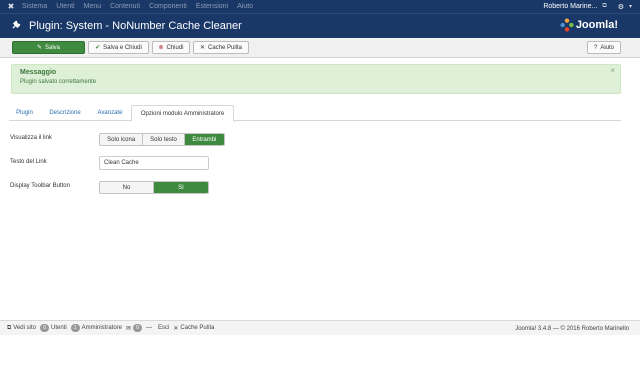 This screenshot has width=640, height=385. I want to click on joomla-logo-icon, so click(567, 25).